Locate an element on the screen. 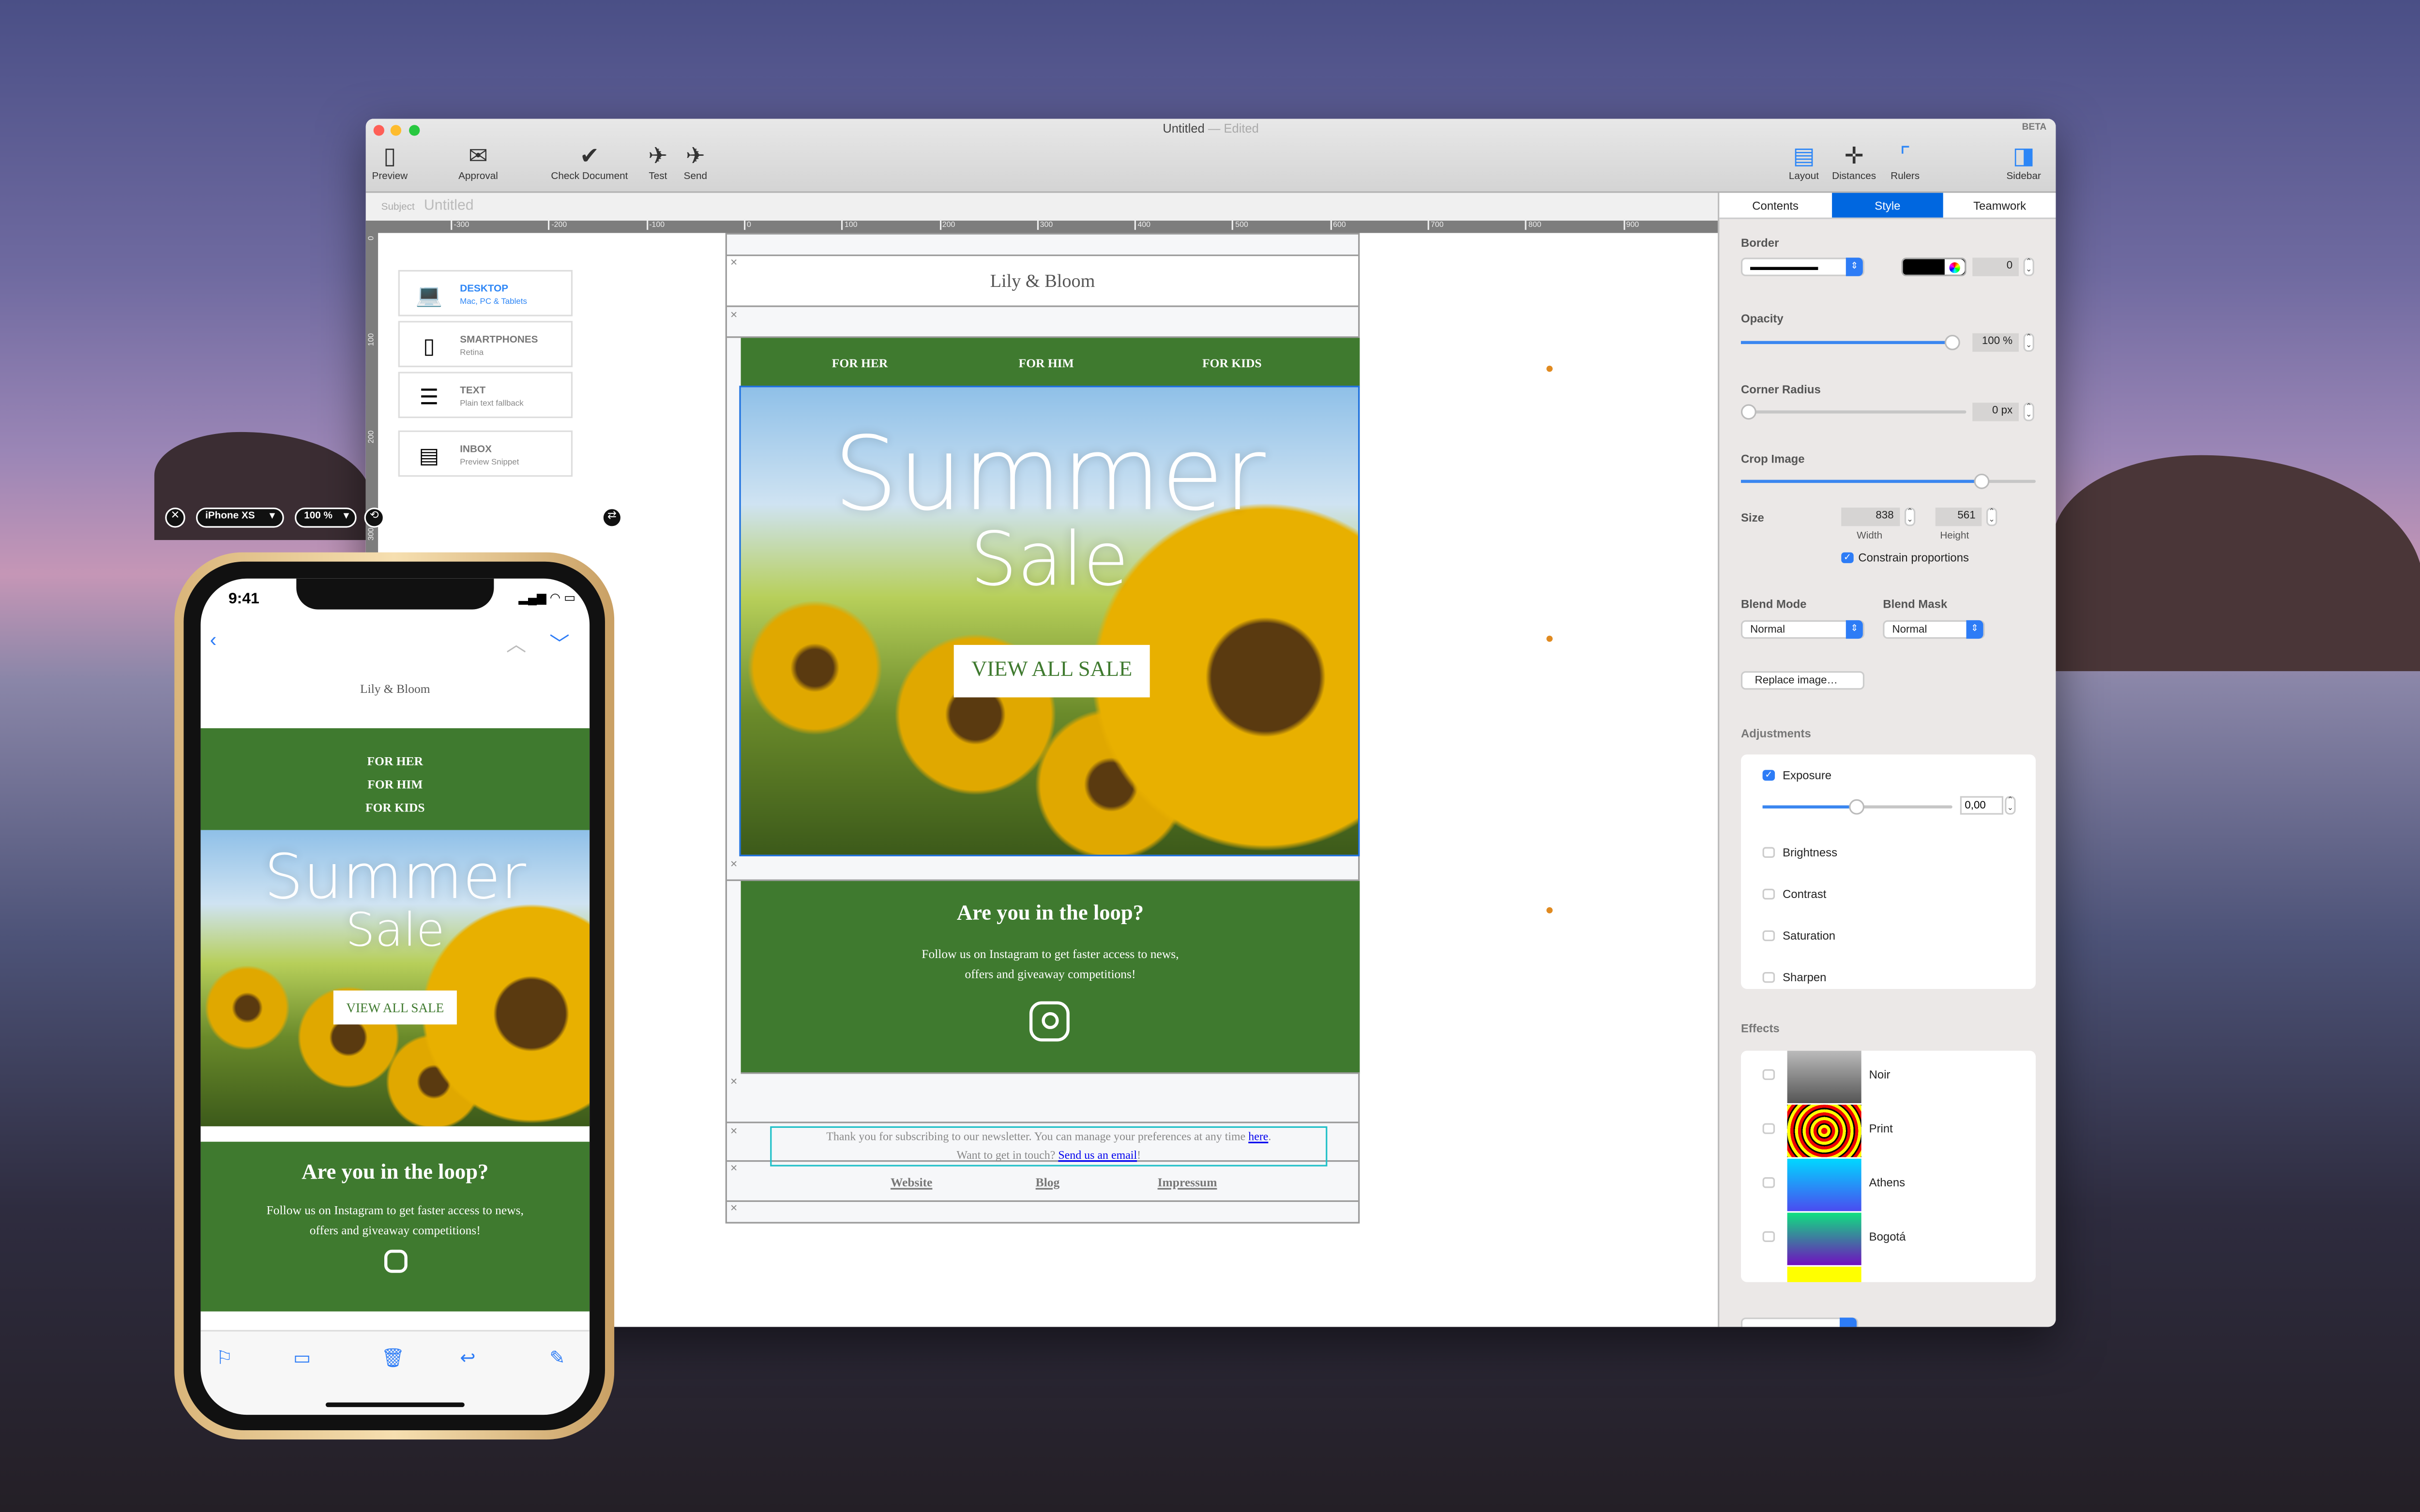  corner-radius-stepper: ⌃ ⌄ is located at coordinates (2028, 412).